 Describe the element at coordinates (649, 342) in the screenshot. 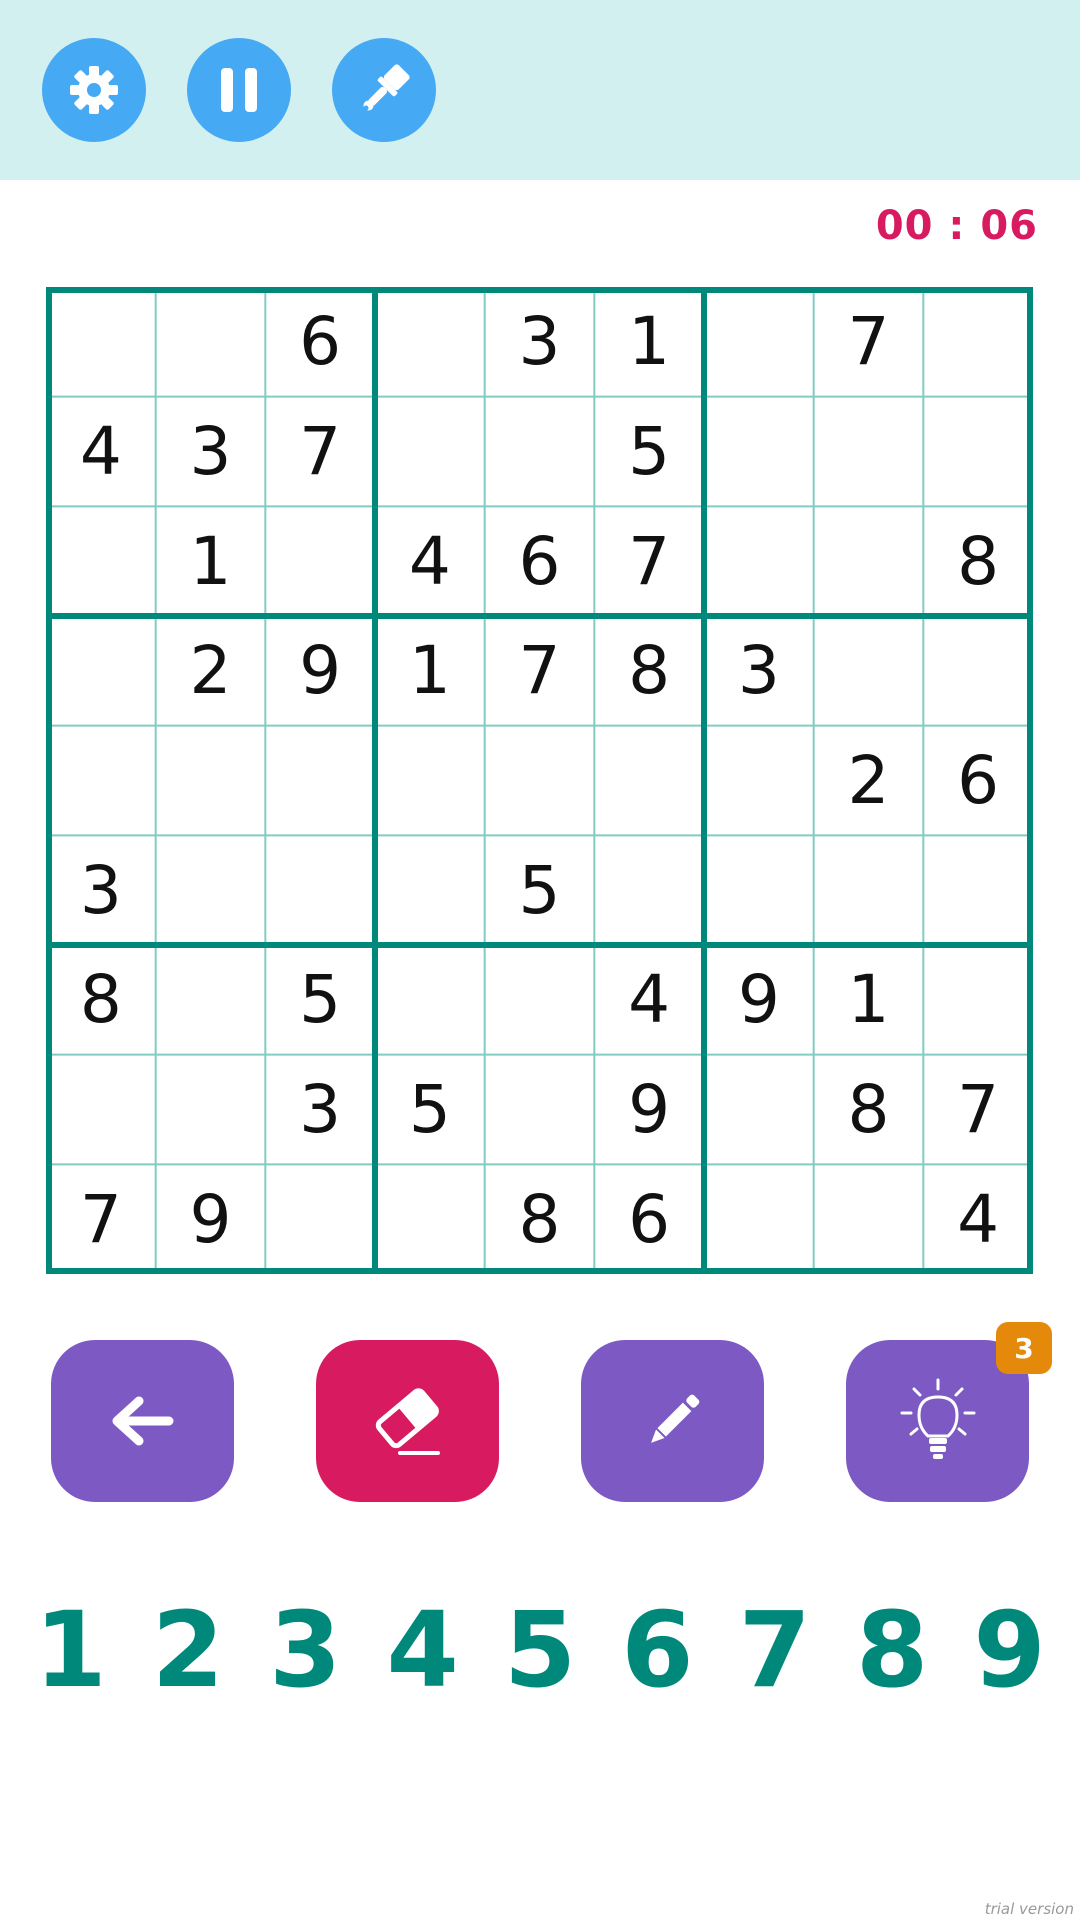

I see `board-cell-r1-c6: 1` at that location.